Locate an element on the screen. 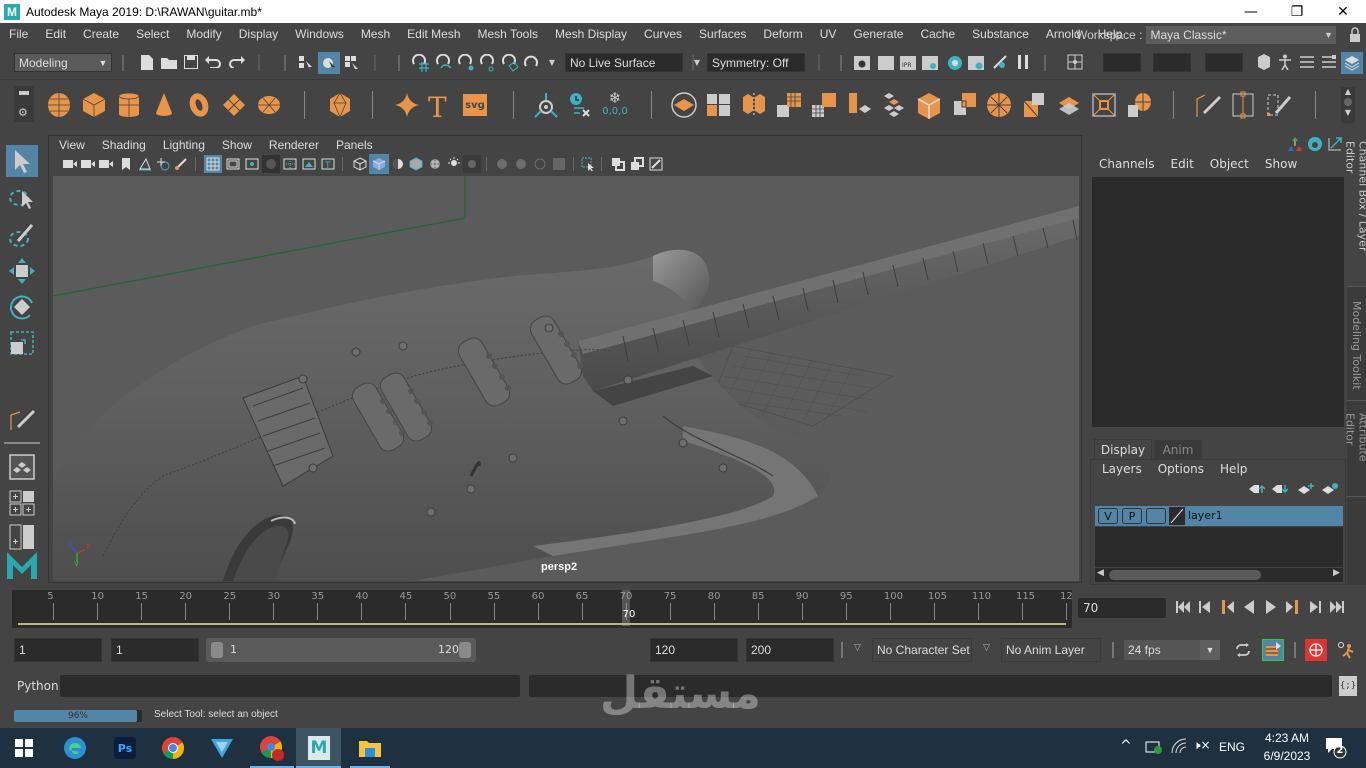 The width and height of the screenshot is (1366, 768). play-backwards-icon is located at coordinates (1249, 607).